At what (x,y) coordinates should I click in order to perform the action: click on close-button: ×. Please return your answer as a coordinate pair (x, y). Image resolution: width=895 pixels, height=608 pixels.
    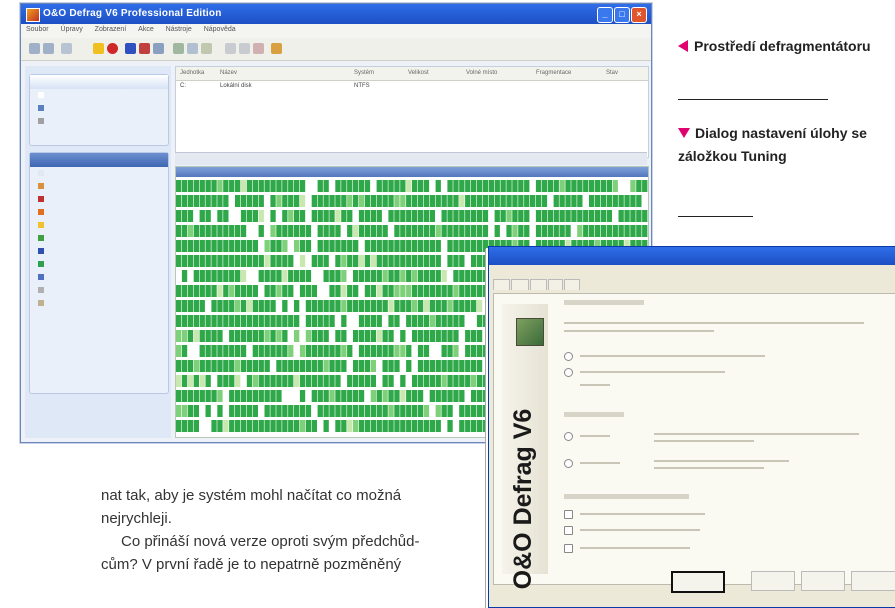
    Looking at the image, I should click on (639, 15).